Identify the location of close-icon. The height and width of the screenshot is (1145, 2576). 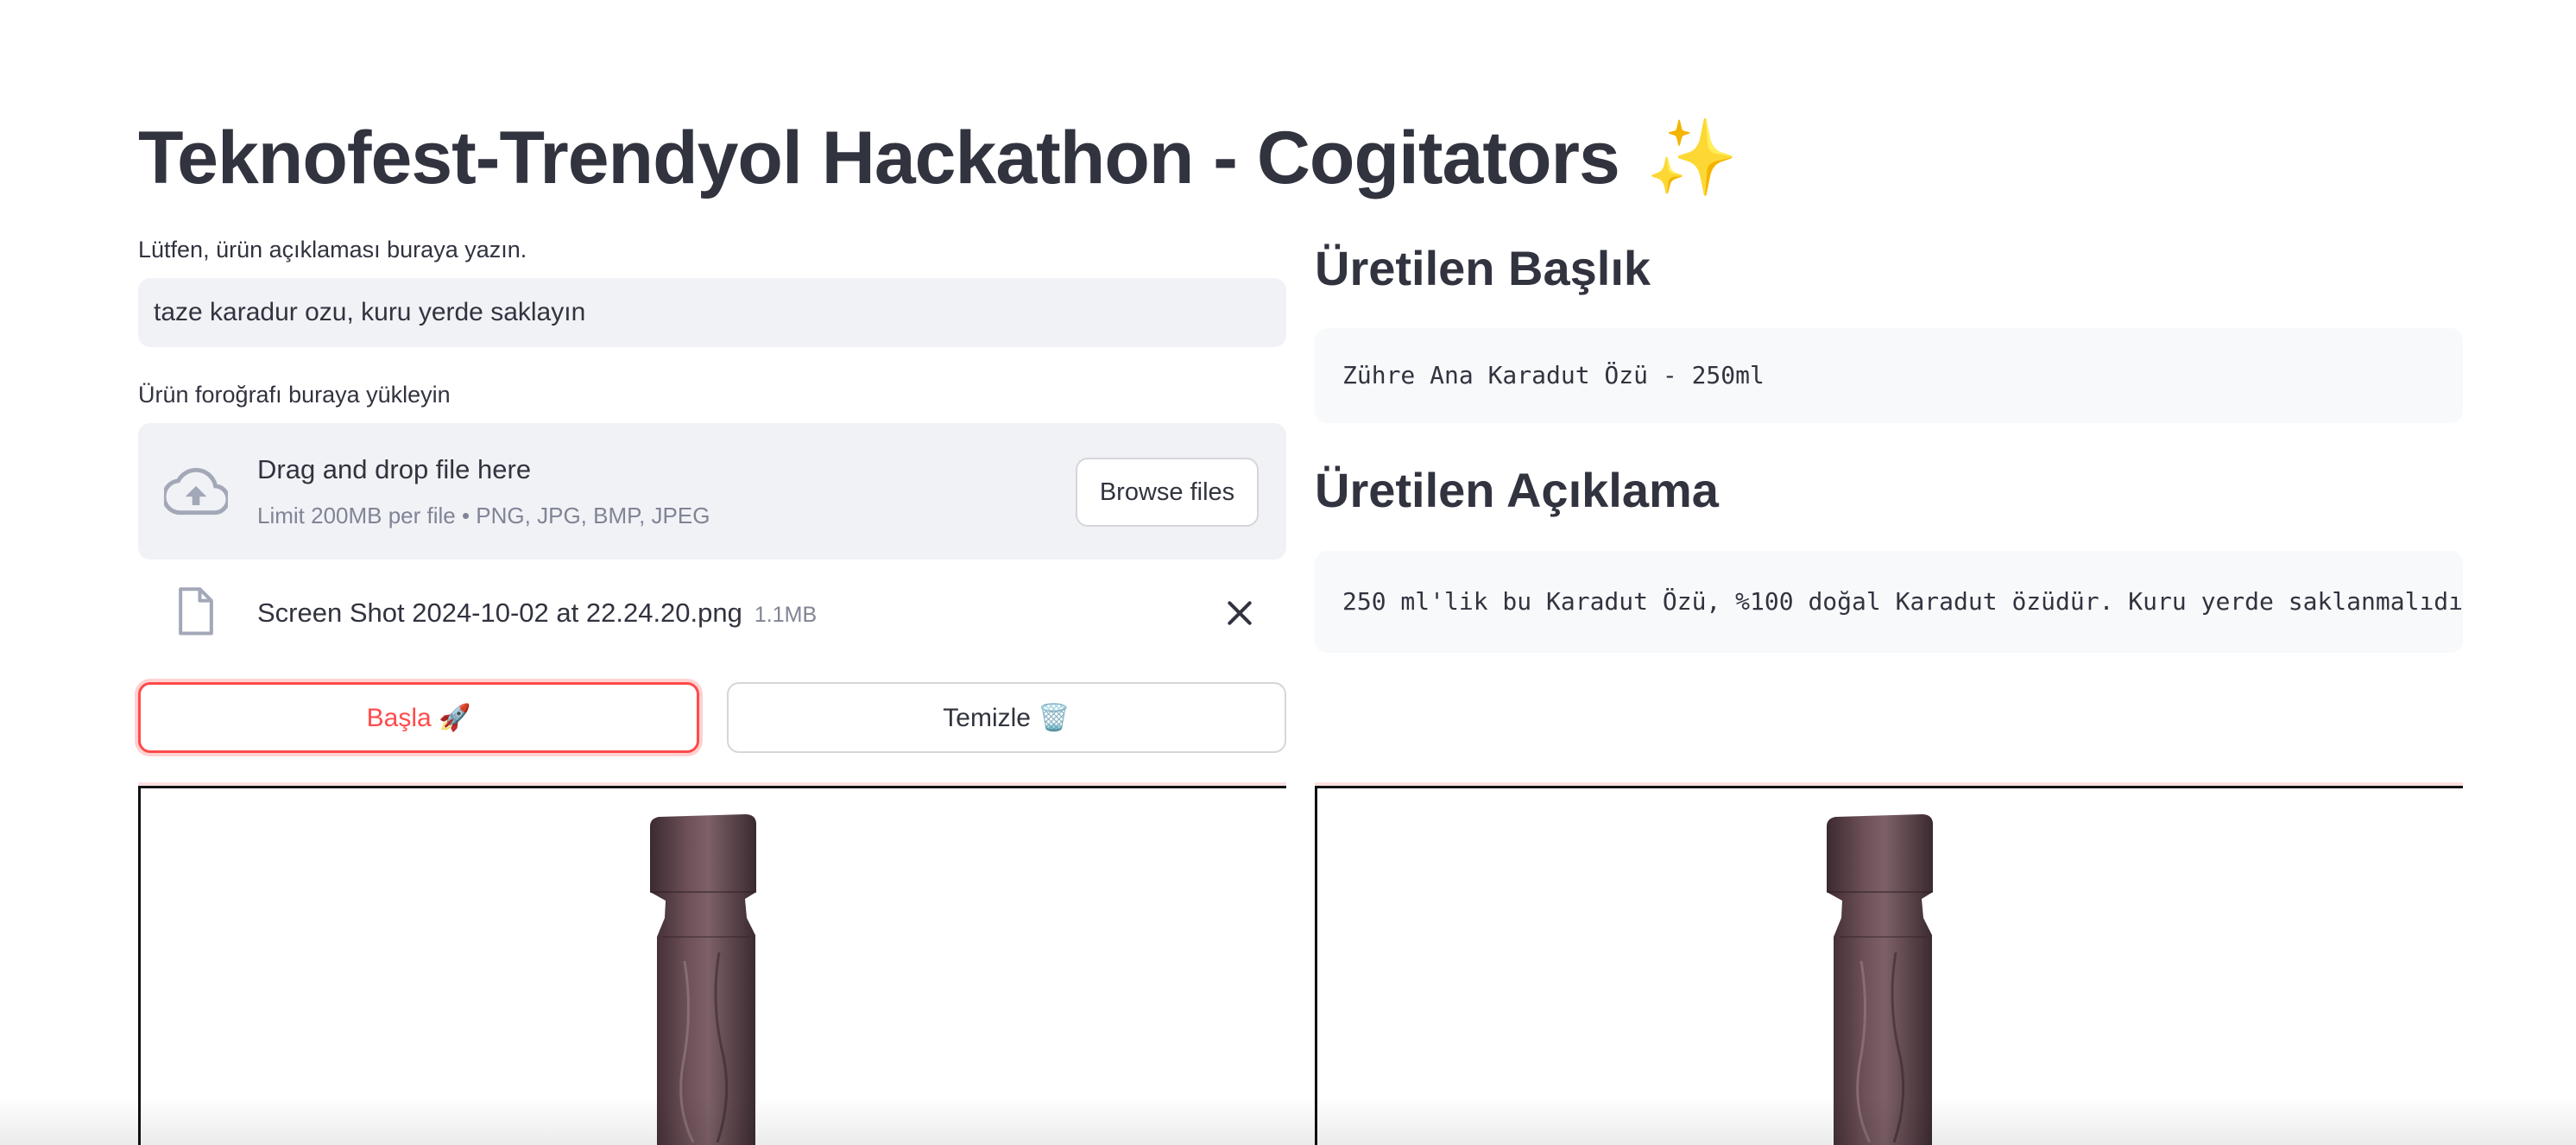
(1239, 613).